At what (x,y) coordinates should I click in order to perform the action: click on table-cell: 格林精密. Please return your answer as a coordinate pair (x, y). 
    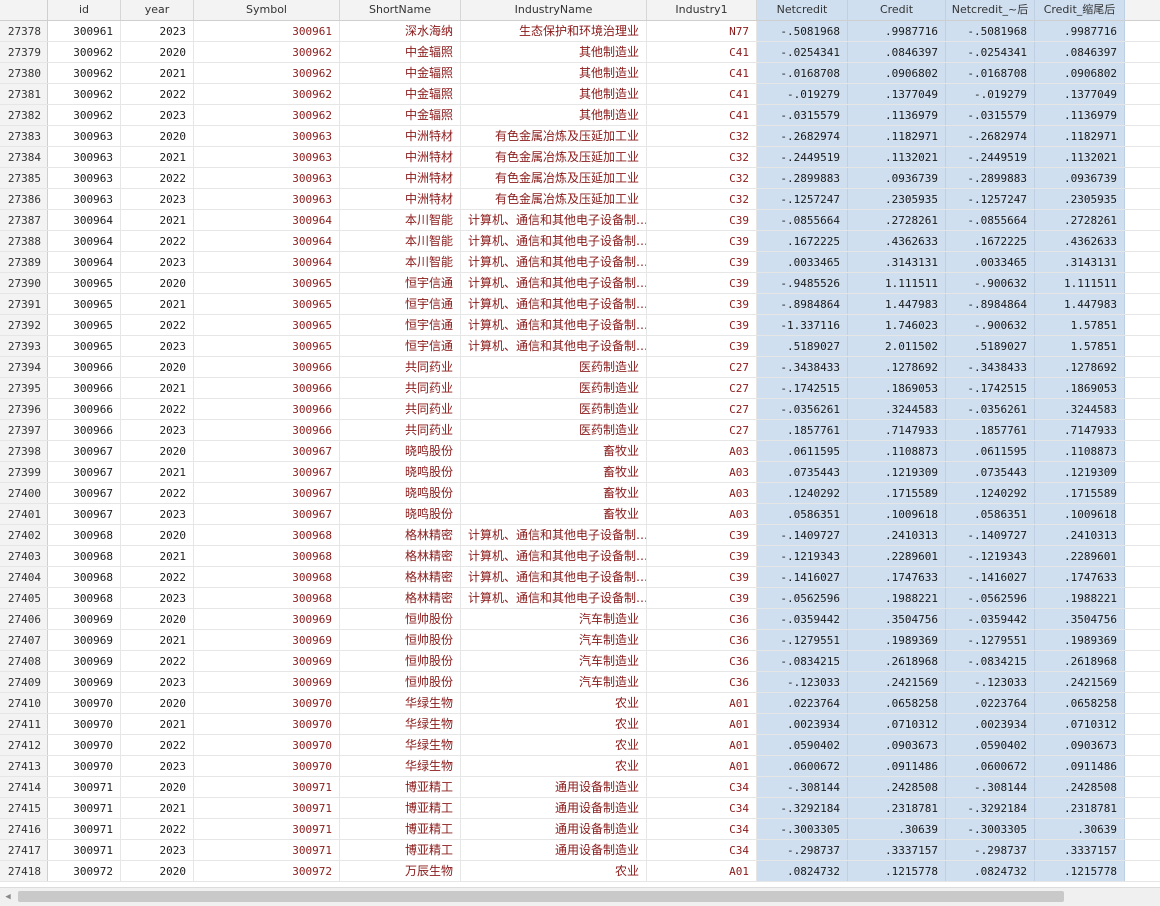
    Looking at the image, I should click on (400, 535).